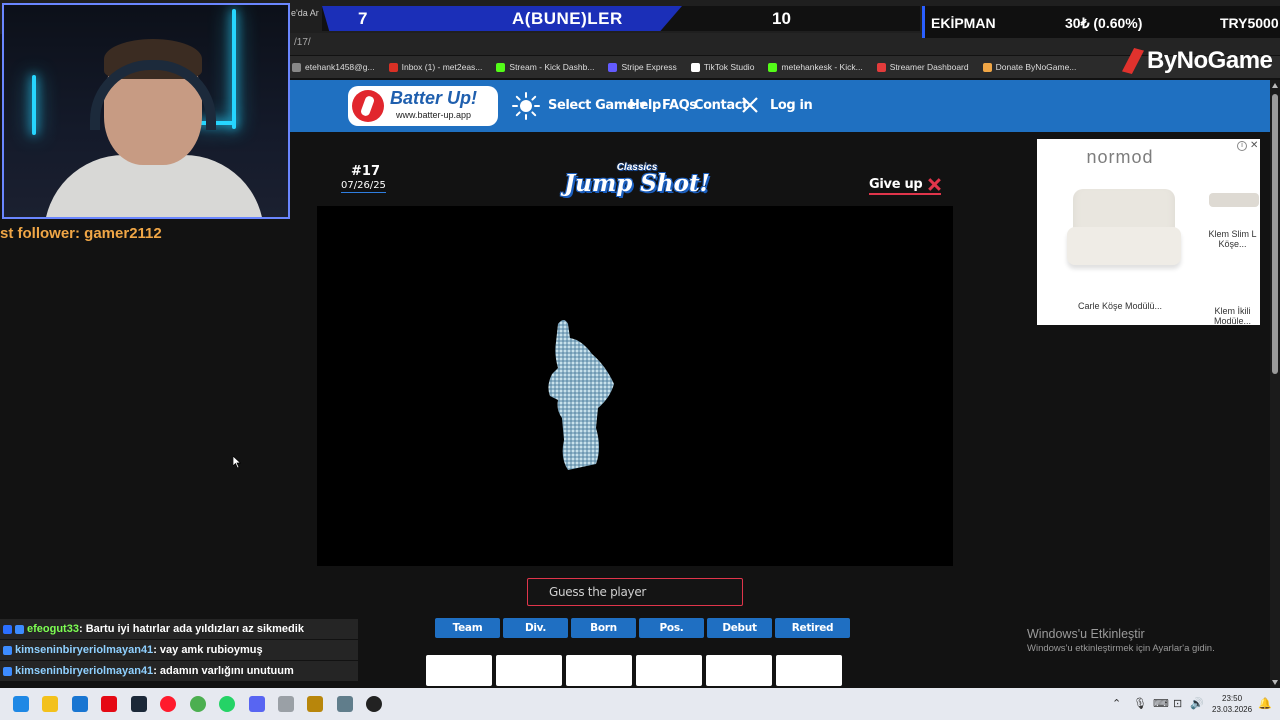  I want to click on keyboard-icon: ⌨, so click(1161, 703).